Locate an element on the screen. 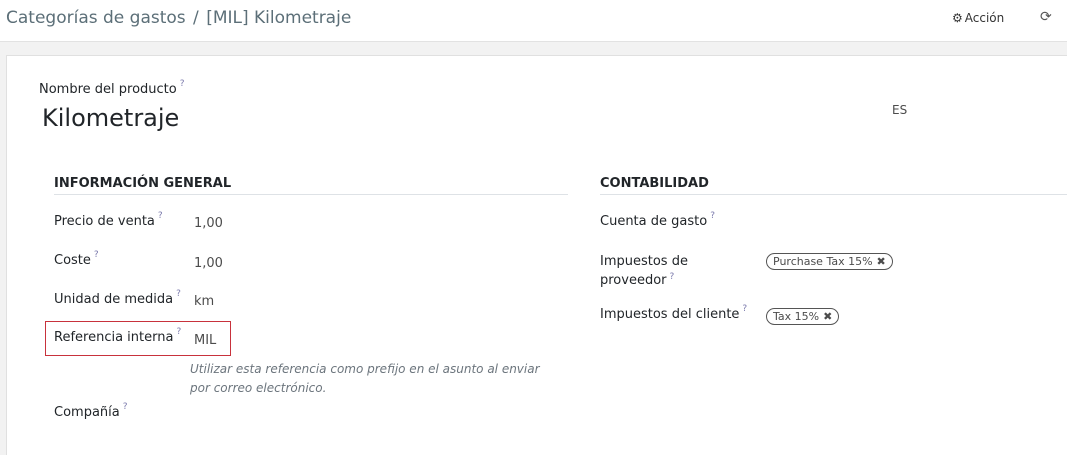  product-name-field: Kilometraje is located at coordinates (110, 118).